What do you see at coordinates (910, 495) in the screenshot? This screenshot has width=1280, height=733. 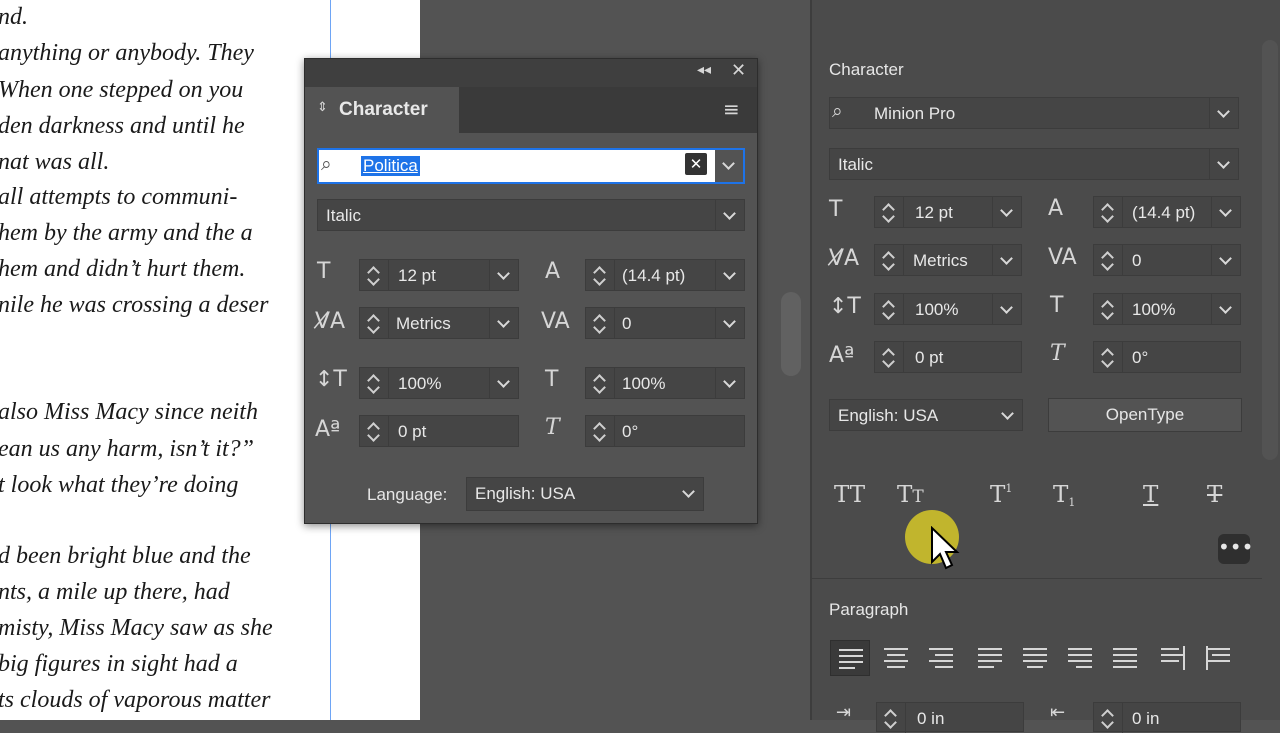 I see `small-caps-button: TT` at bounding box center [910, 495].